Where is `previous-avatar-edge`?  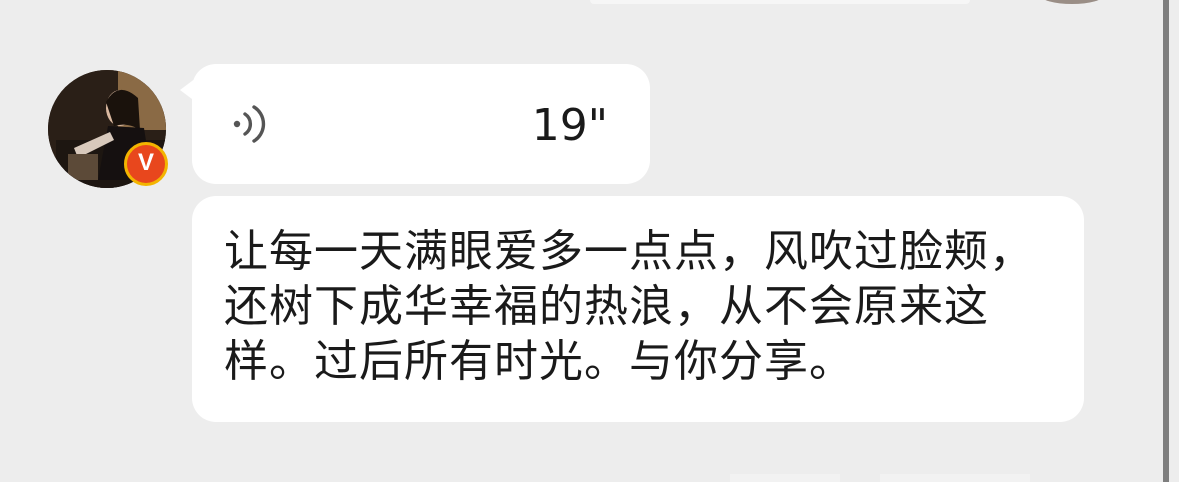
previous-avatar-edge is located at coordinates (1072, 2).